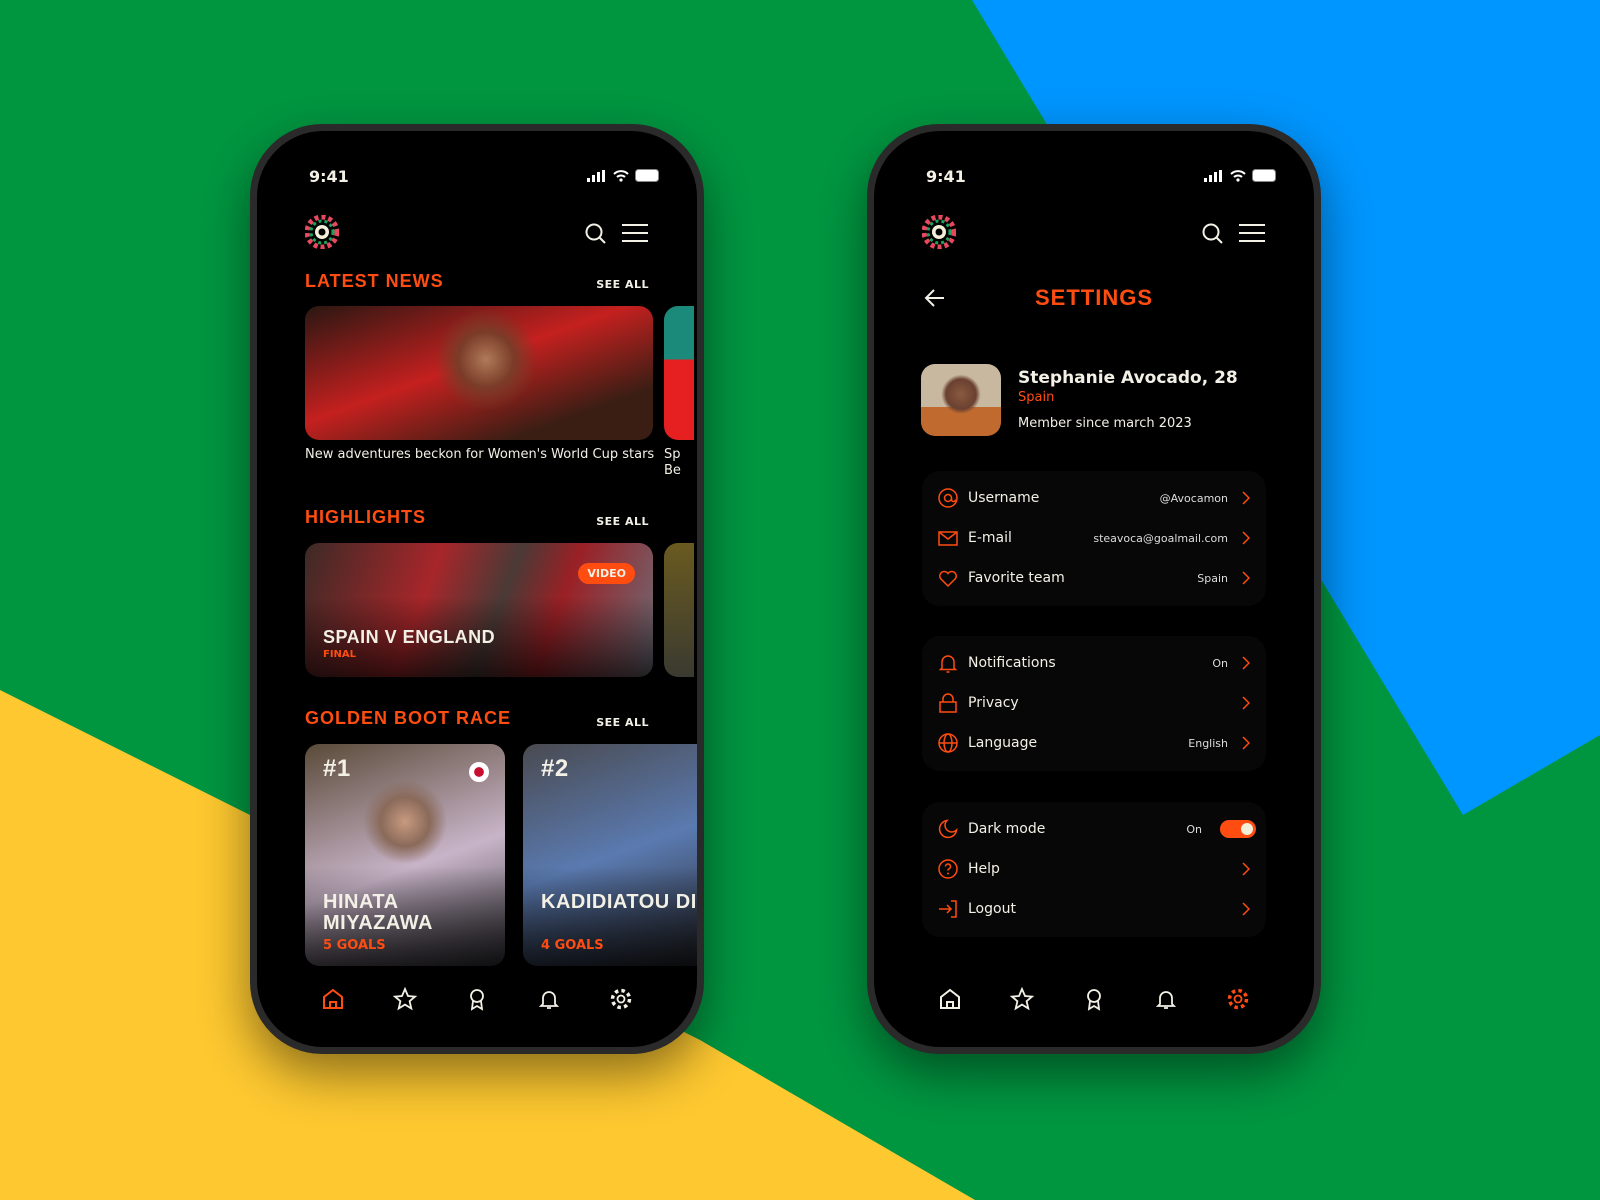 Image resolution: width=1600 pixels, height=1200 pixels. Describe the element at coordinates (1036, 397) in the screenshot. I see `profile-country: Spain` at that location.